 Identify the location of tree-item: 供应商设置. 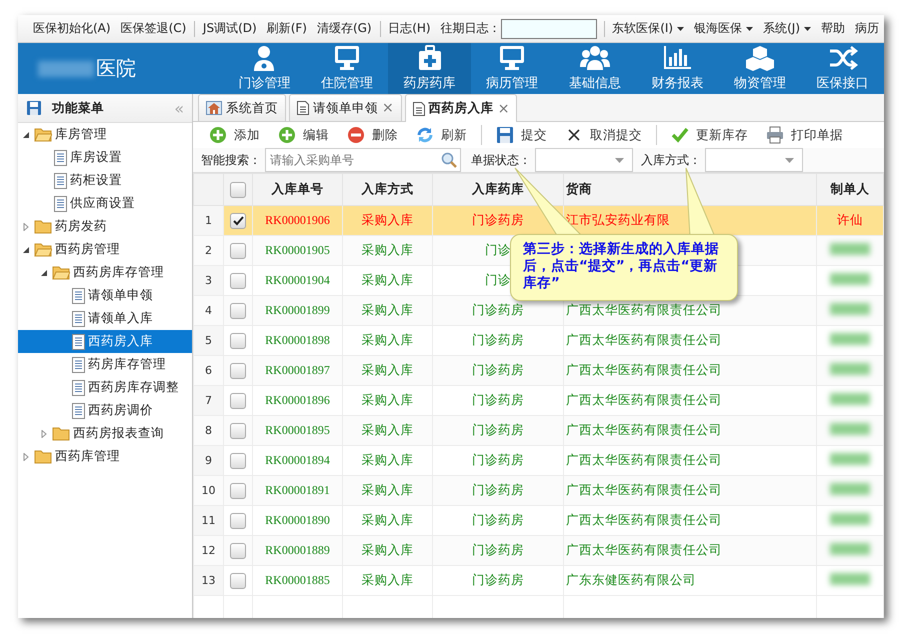
(105, 203).